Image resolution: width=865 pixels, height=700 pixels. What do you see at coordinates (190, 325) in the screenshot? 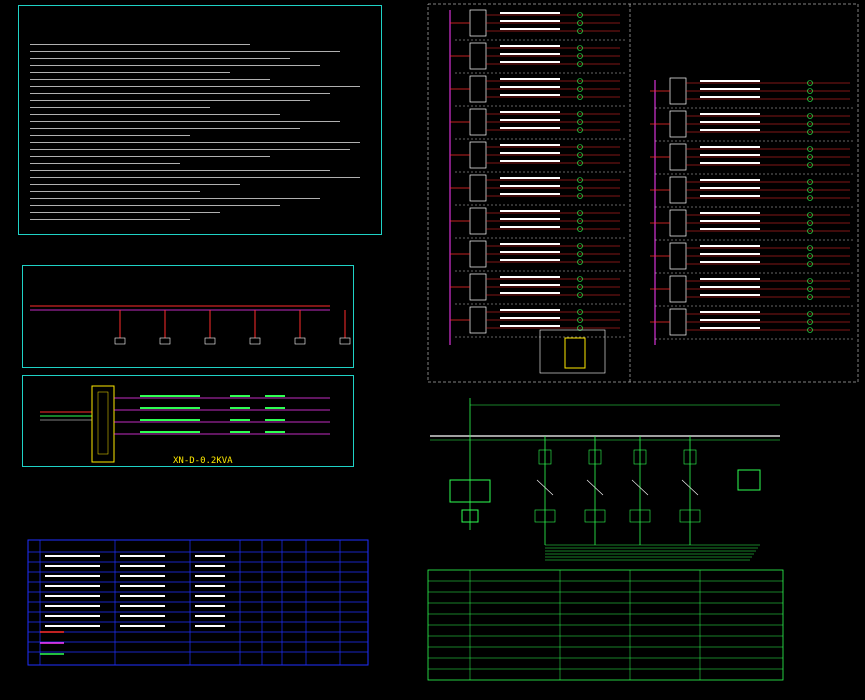
I see `topology-diagram` at bounding box center [190, 325].